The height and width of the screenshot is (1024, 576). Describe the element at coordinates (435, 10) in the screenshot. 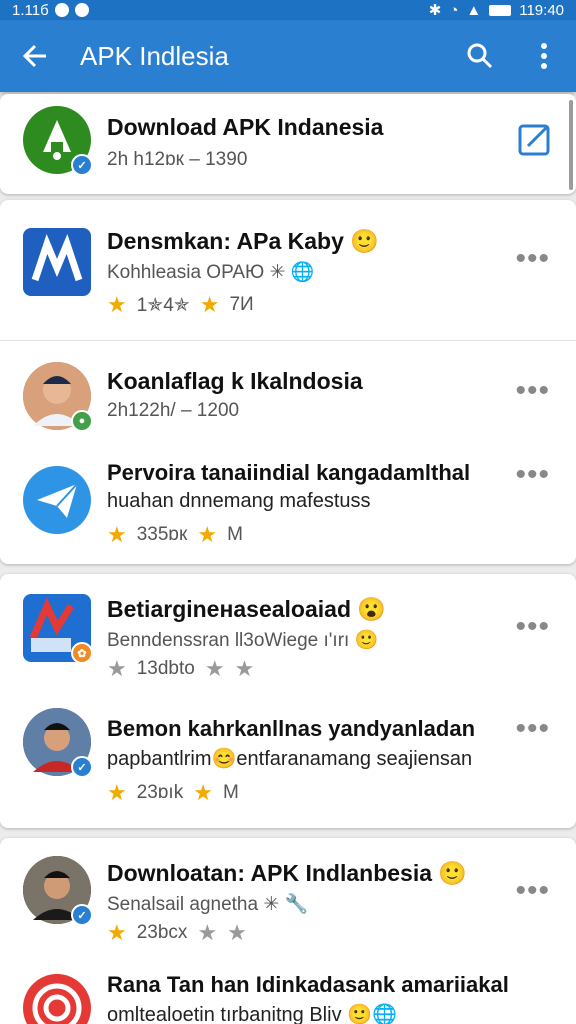

I see `bluetooth-icon: ✱` at that location.